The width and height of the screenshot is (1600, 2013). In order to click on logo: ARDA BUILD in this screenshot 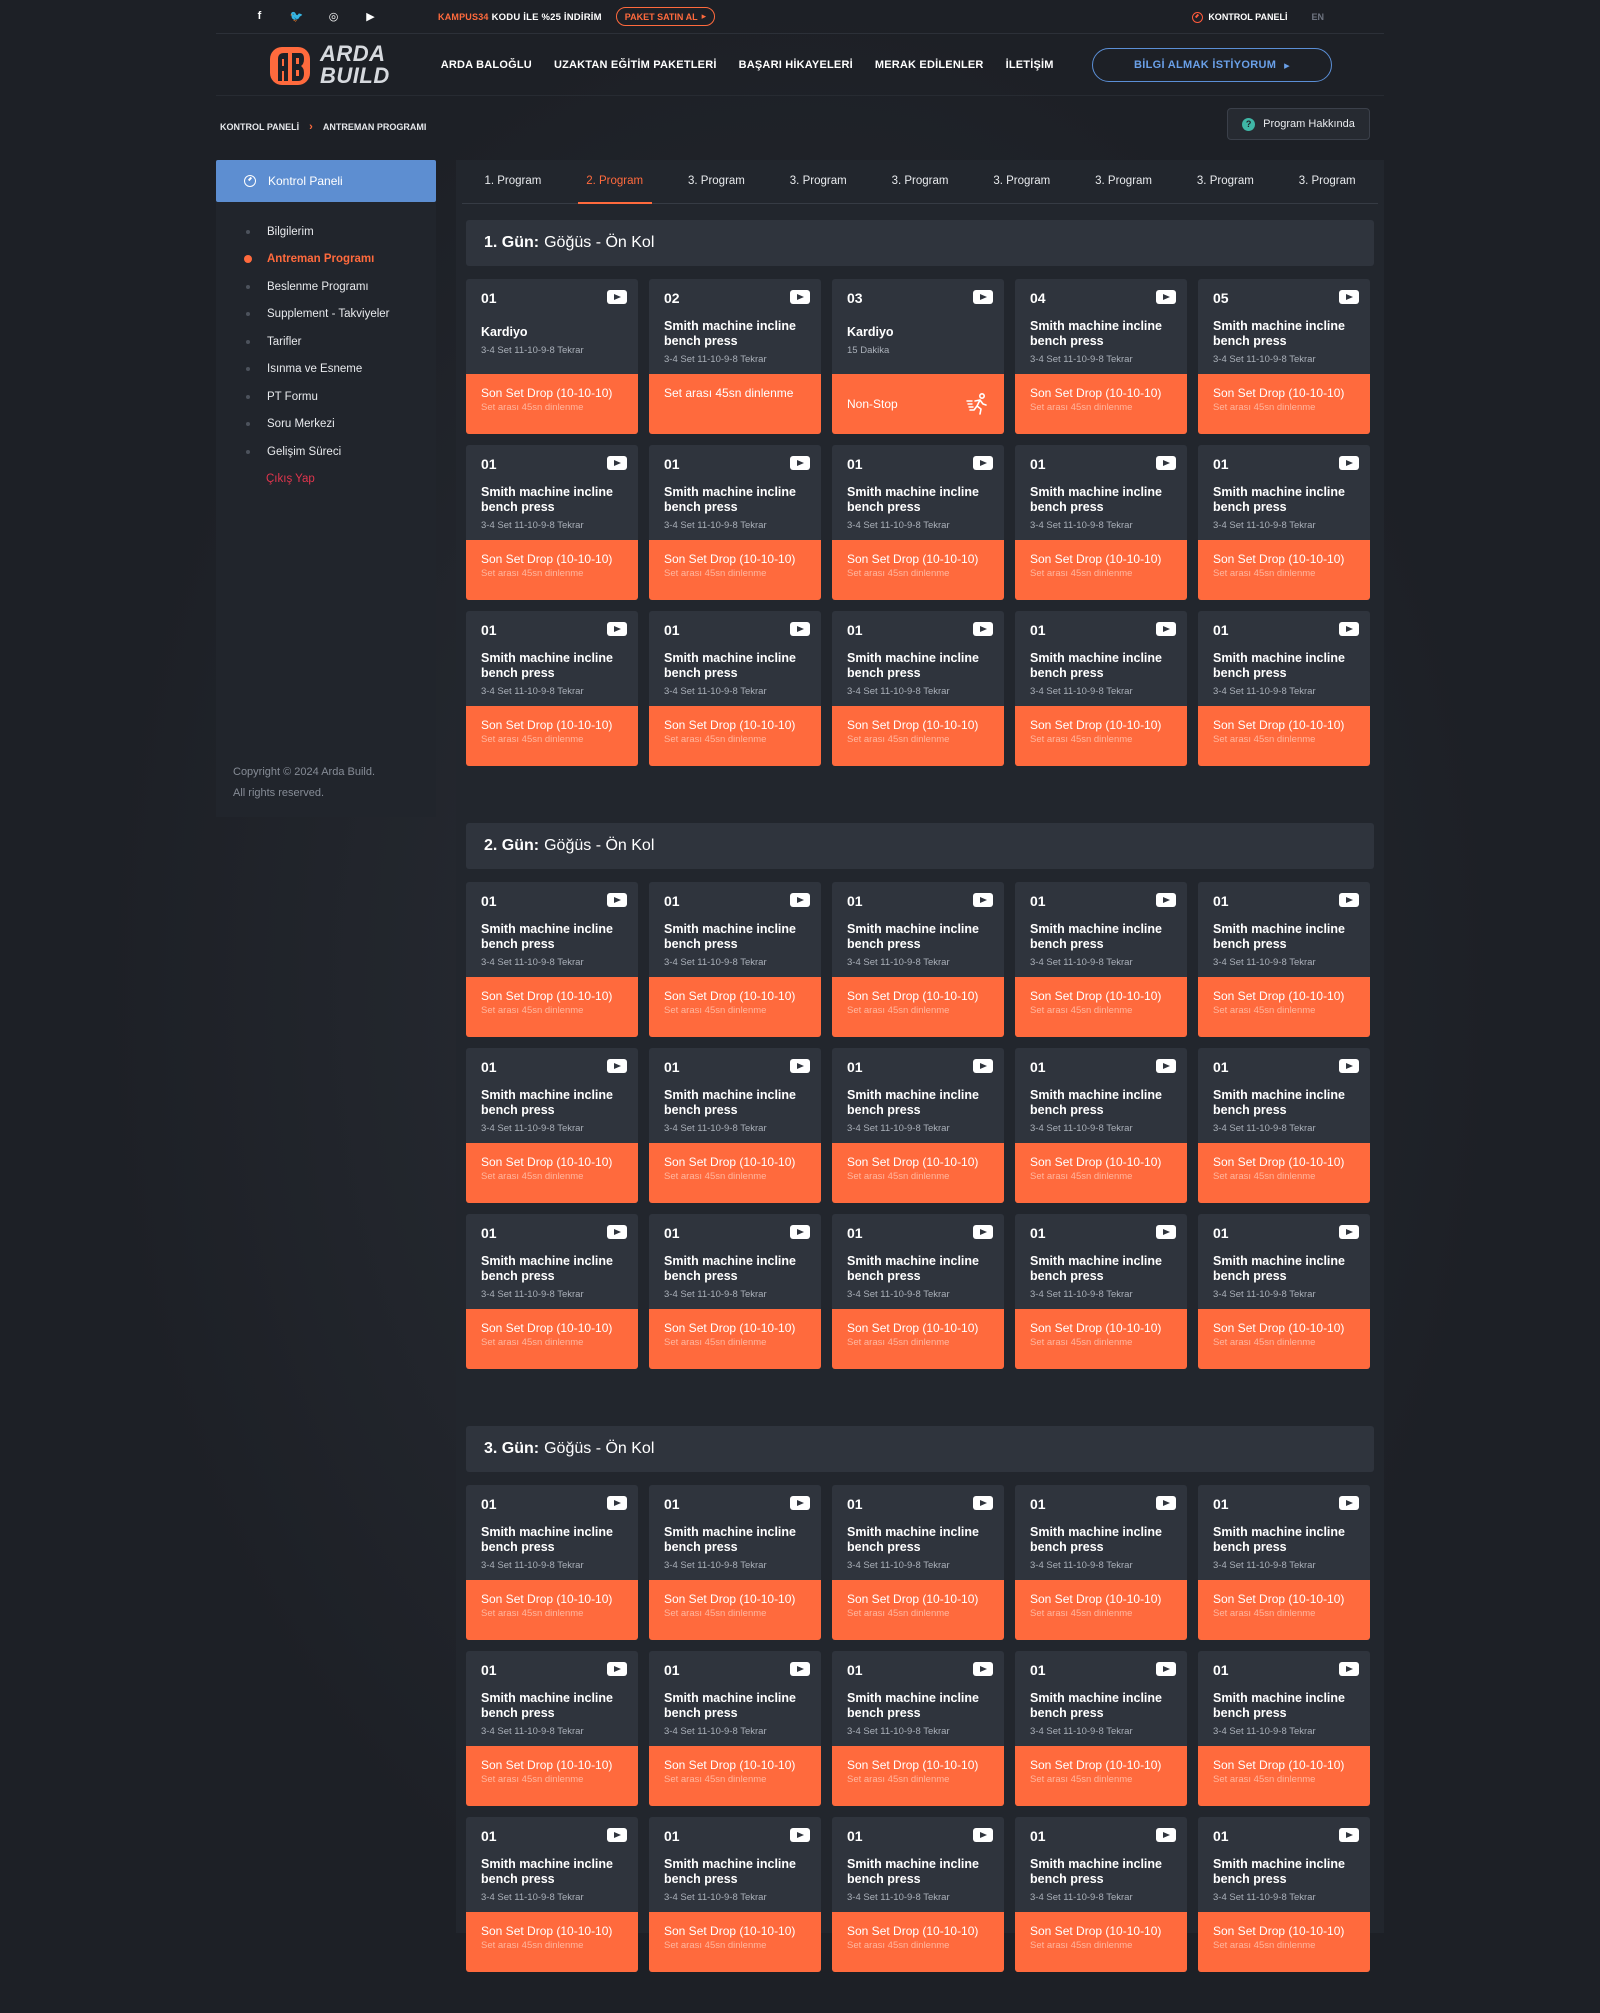, I will do `click(329, 64)`.